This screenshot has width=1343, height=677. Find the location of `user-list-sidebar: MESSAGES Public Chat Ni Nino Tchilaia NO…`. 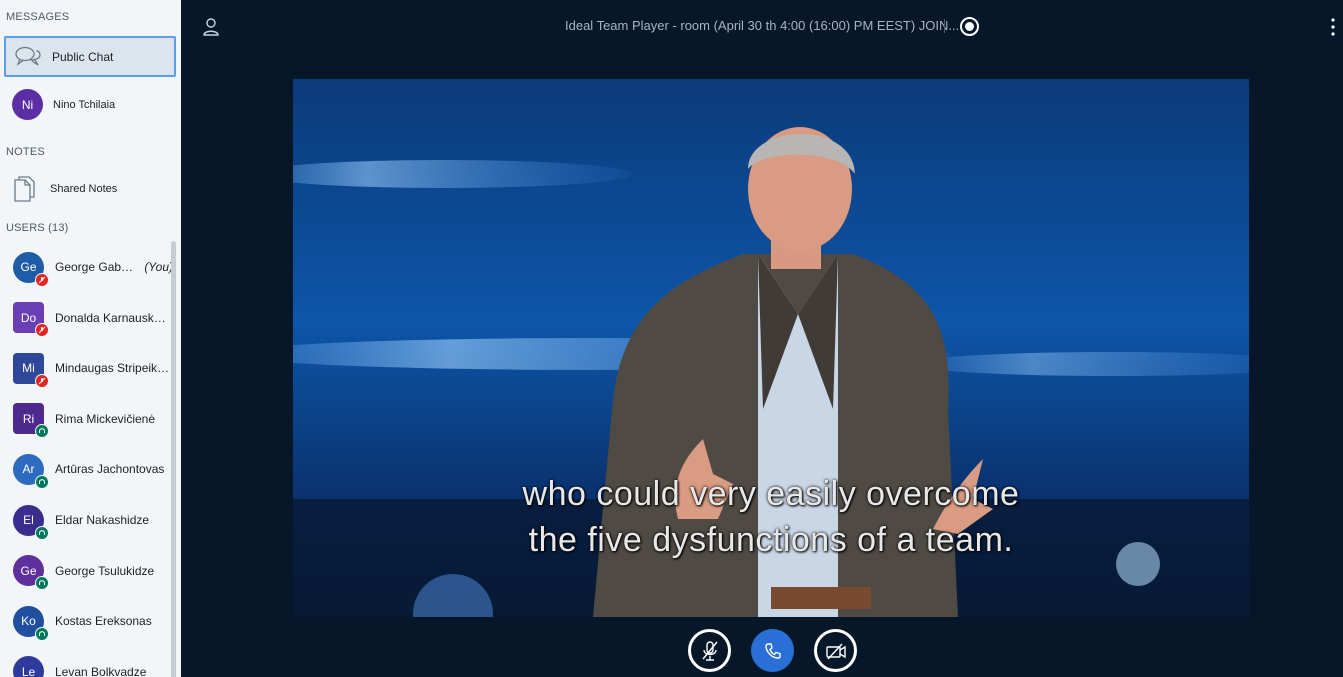

user-list-sidebar: MESSAGES Public Chat Ni Nino Tchilaia NO… is located at coordinates (90, 338).